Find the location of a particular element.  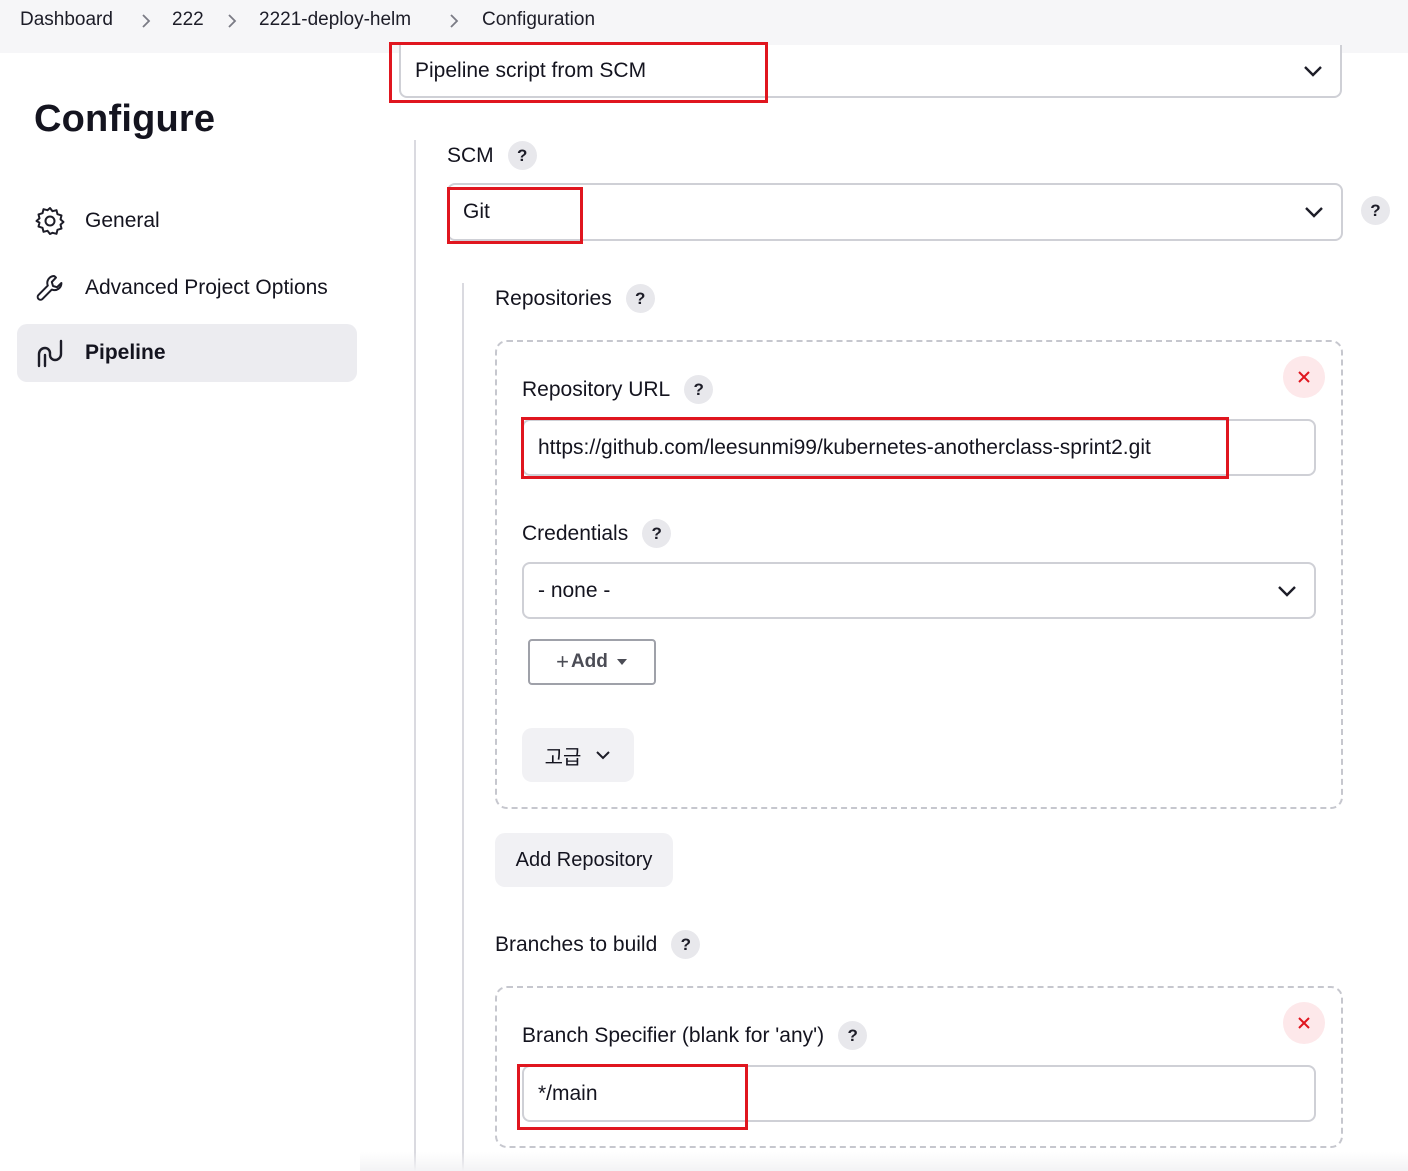

advanced-button: 고급 is located at coordinates (578, 755).